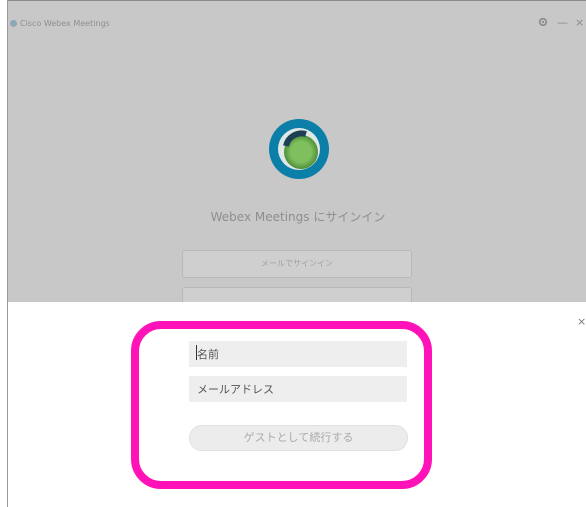 This screenshot has width=586, height=507. Describe the element at coordinates (298, 389) in the screenshot. I see `email-input` at that location.